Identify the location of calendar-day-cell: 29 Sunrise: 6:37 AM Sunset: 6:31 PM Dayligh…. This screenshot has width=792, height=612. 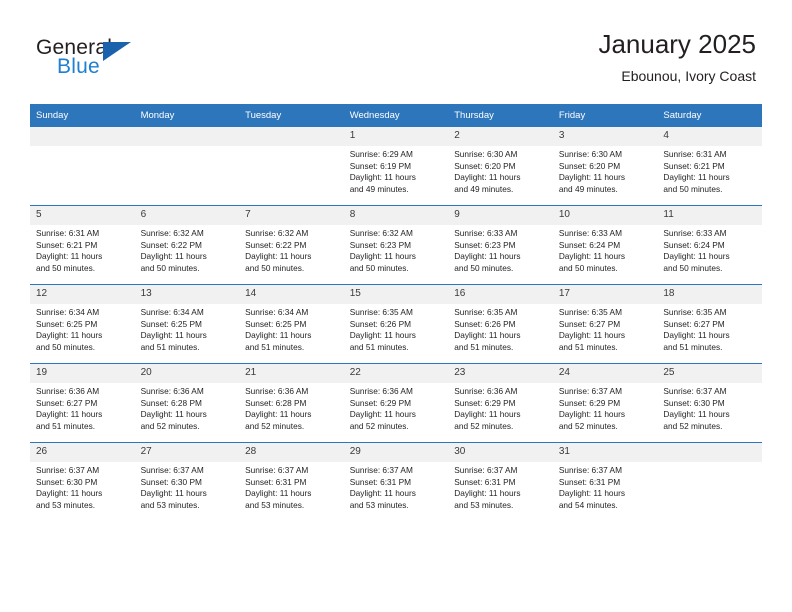
(396, 481).